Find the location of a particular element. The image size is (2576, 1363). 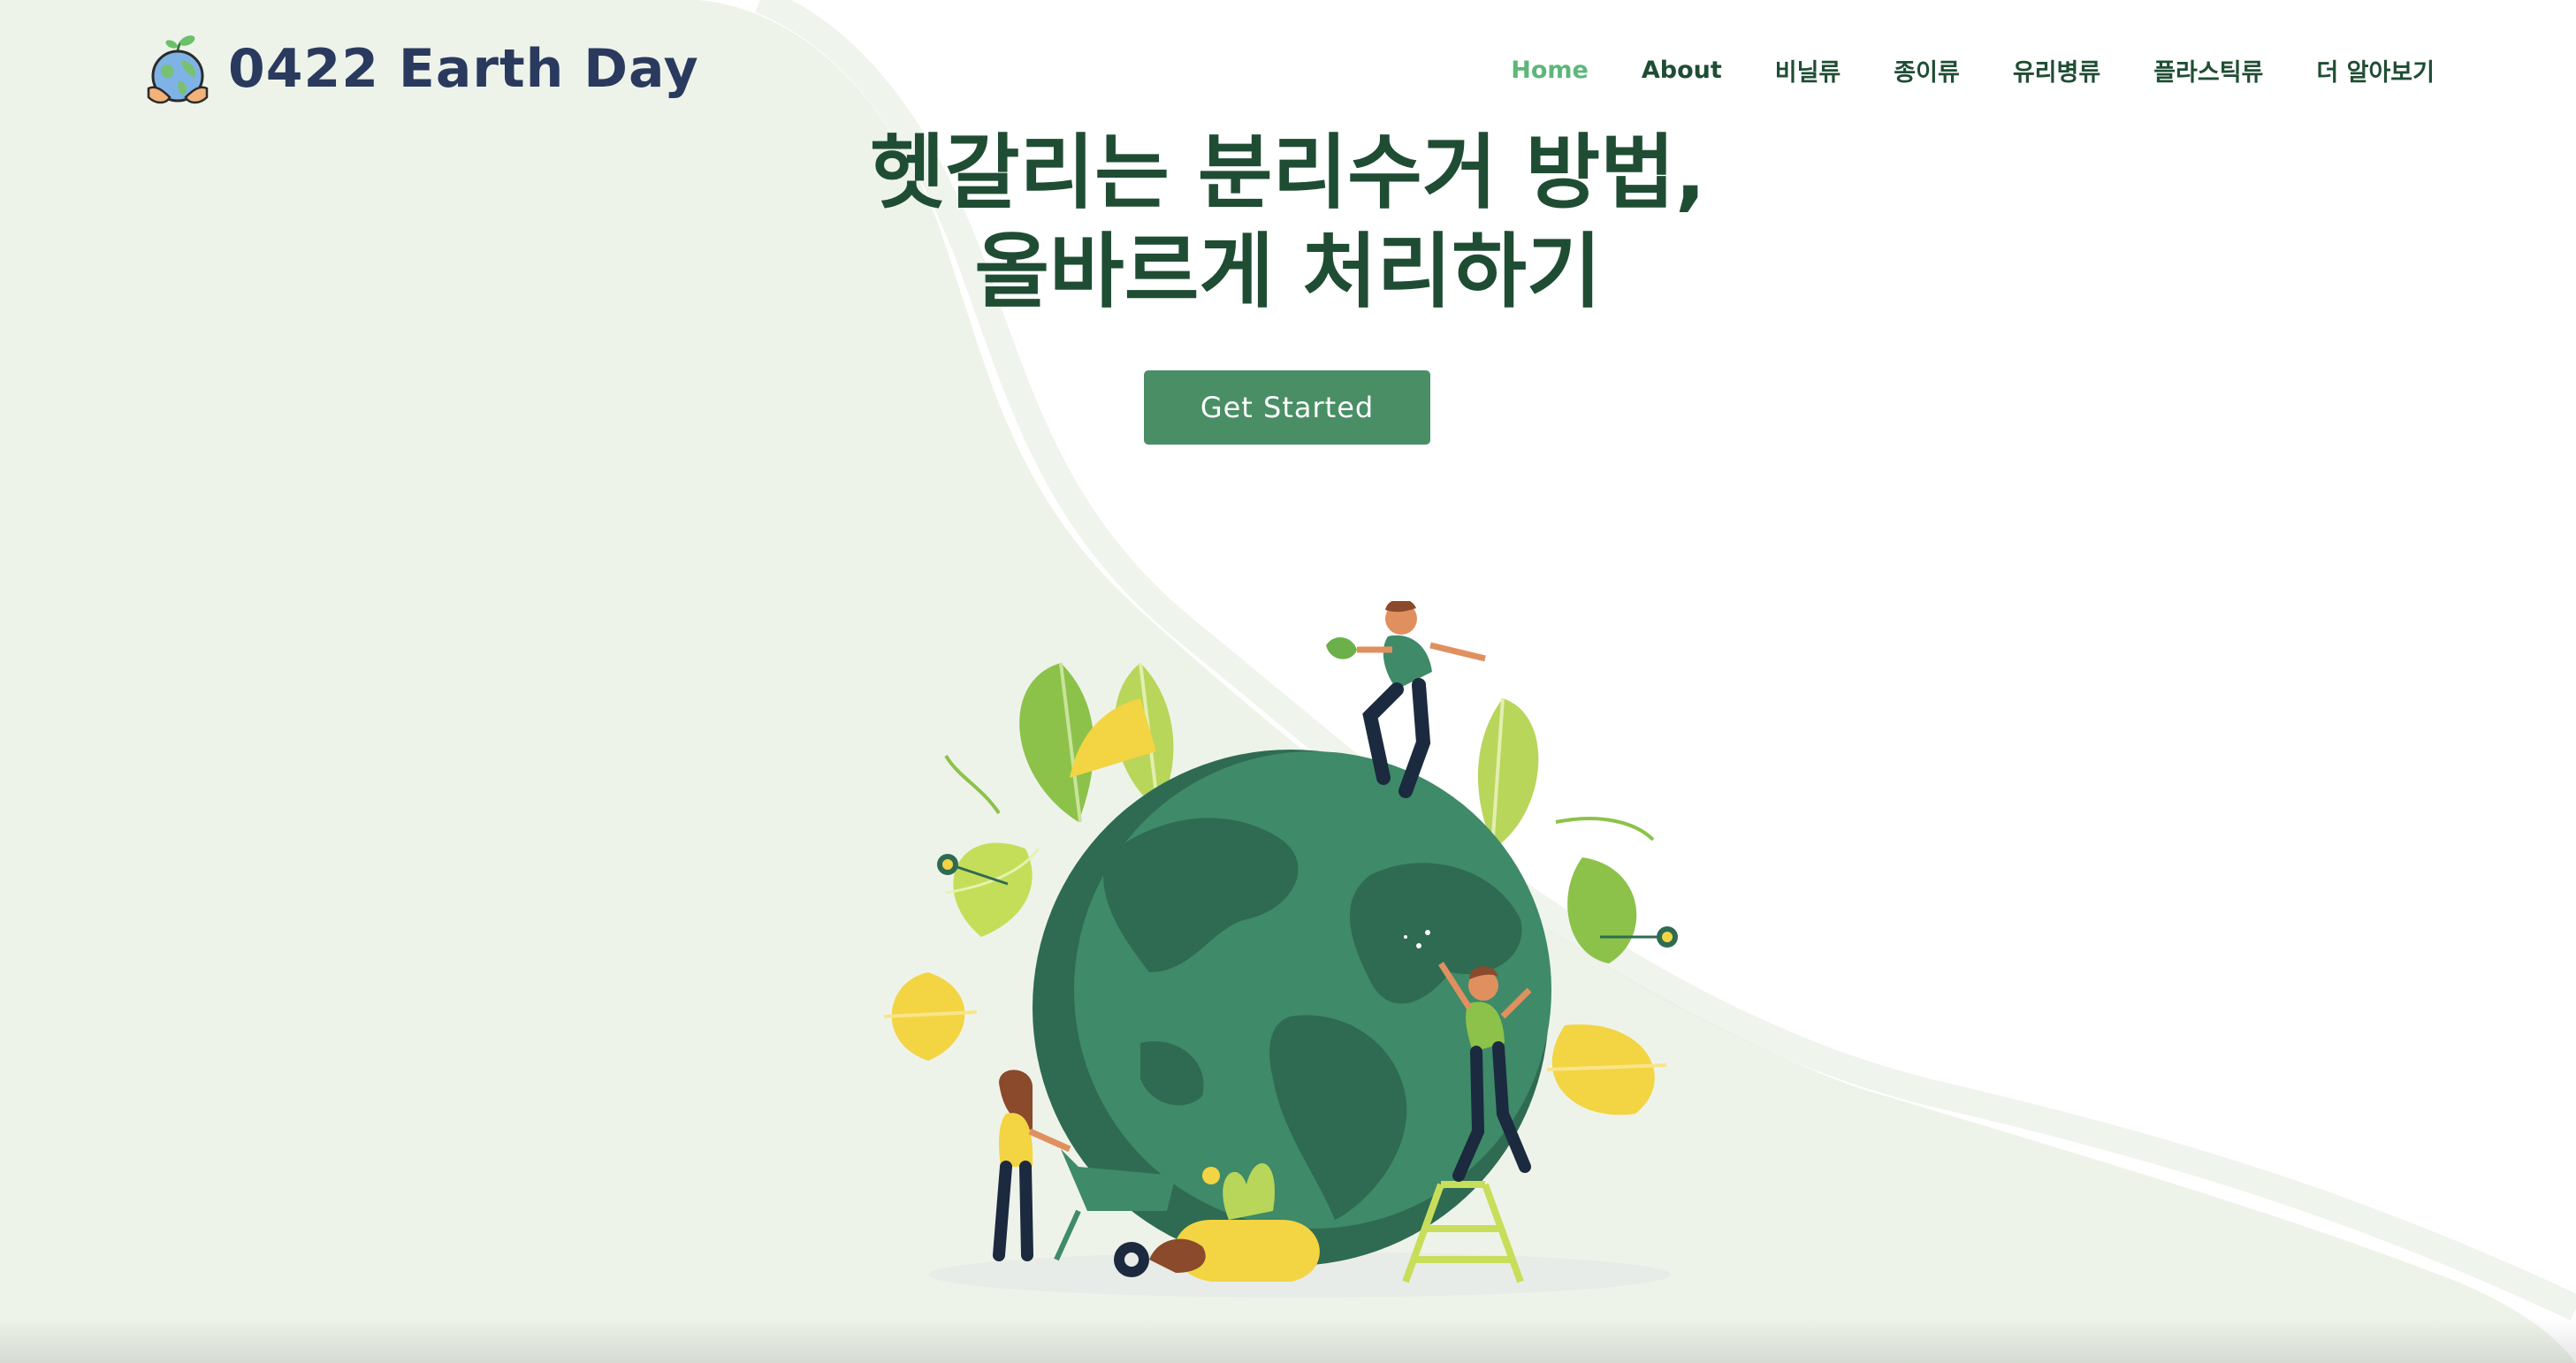

nav-vinyl: 비닐류 is located at coordinates (1808, 70).